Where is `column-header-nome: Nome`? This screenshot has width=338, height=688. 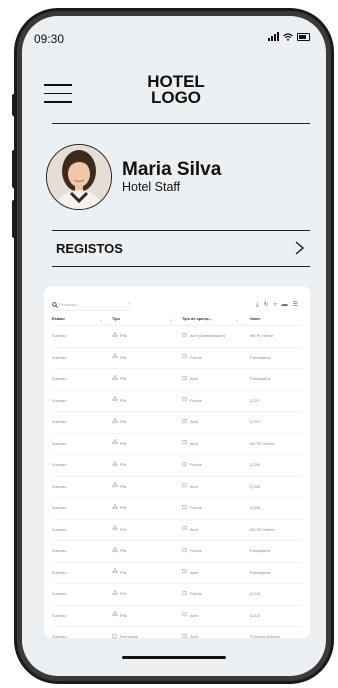 column-header-nome: Nome is located at coordinates (255, 319).